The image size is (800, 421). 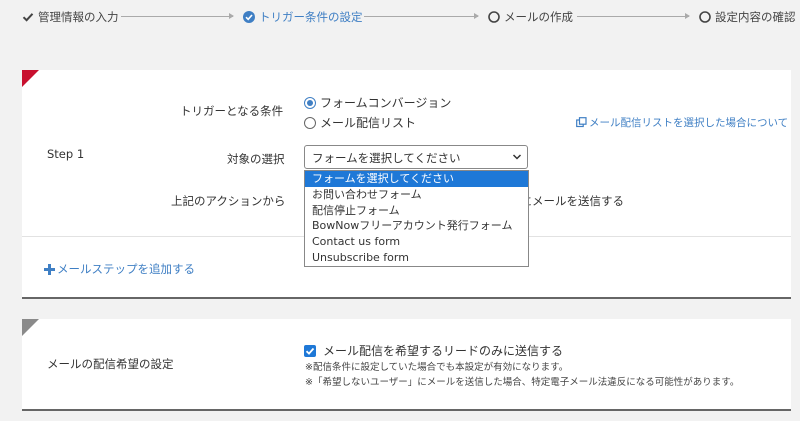 I want to click on dropdown-option: フォームを選択してください, so click(x=416, y=179).